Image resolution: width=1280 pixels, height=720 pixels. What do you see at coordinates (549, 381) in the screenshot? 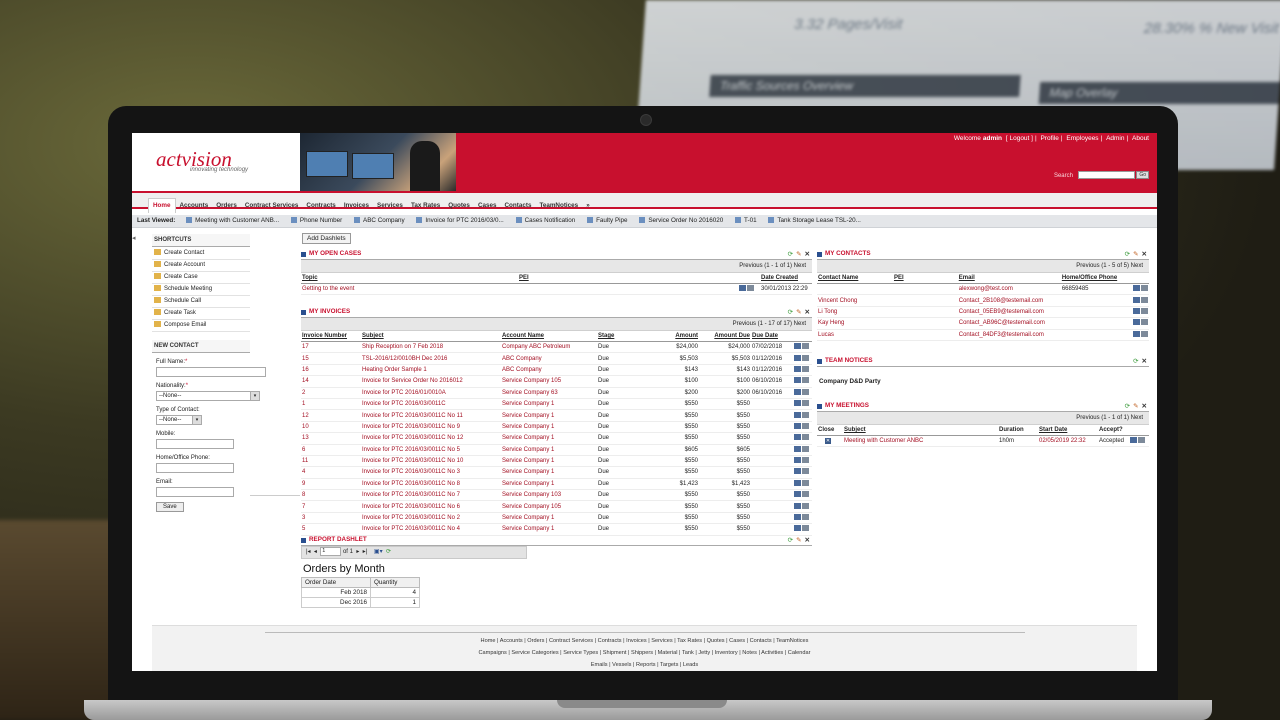
I see `account-name: Service Company 105` at bounding box center [549, 381].